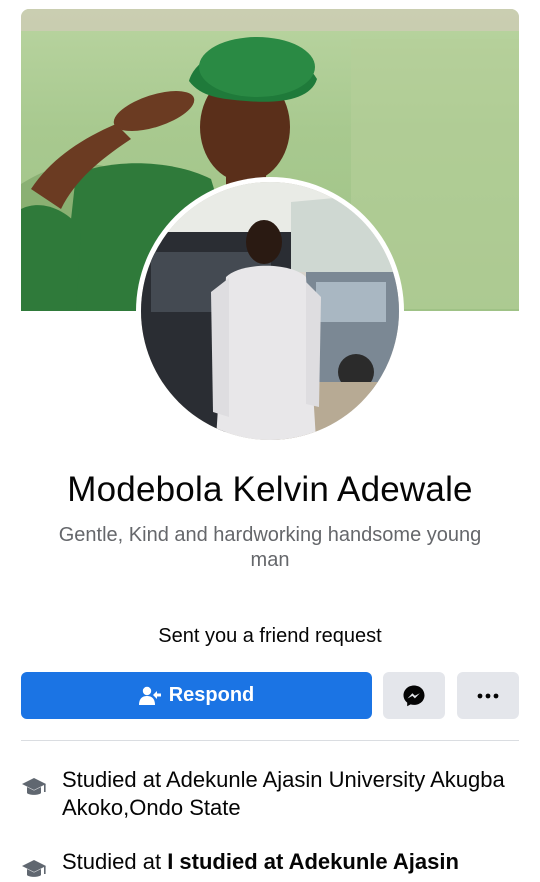 The height and width of the screenshot is (882, 540). I want to click on section-divider, so click(270, 740).